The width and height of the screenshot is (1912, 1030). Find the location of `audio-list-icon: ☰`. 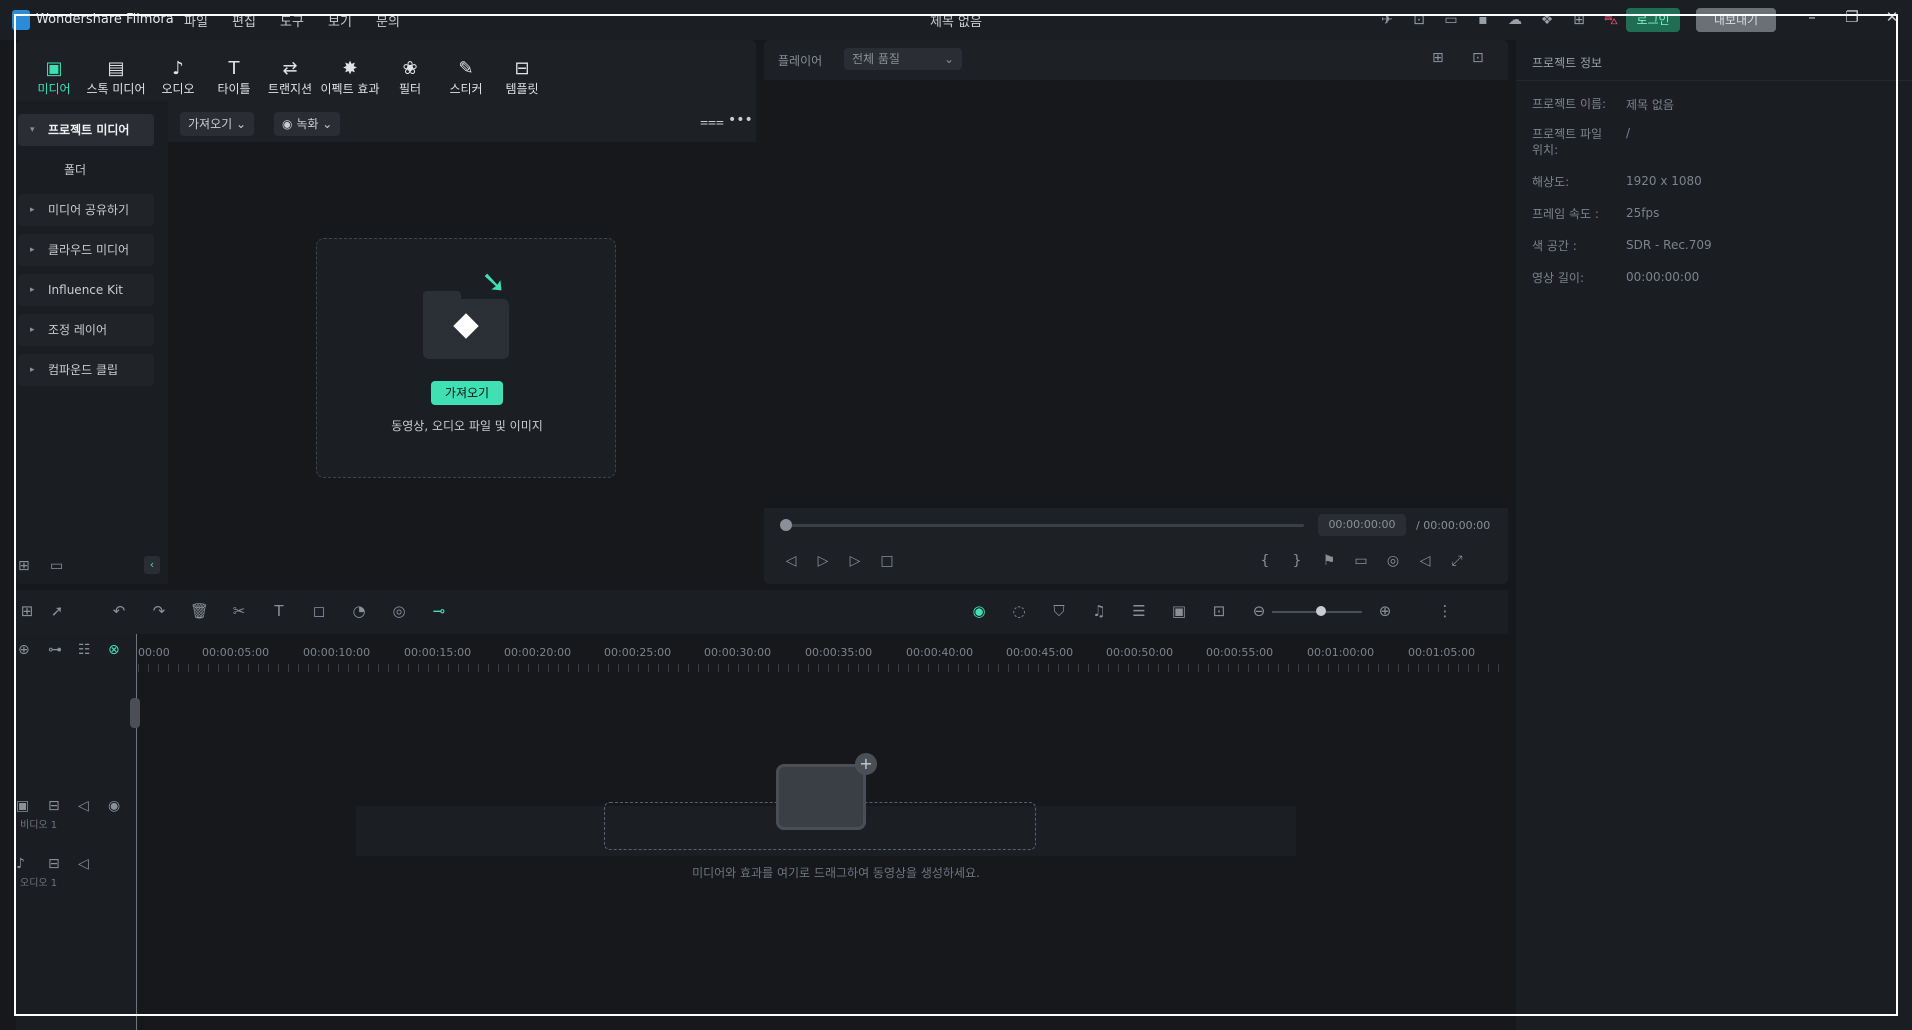

audio-list-icon: ☰ is located at coordinates (1139, 611).